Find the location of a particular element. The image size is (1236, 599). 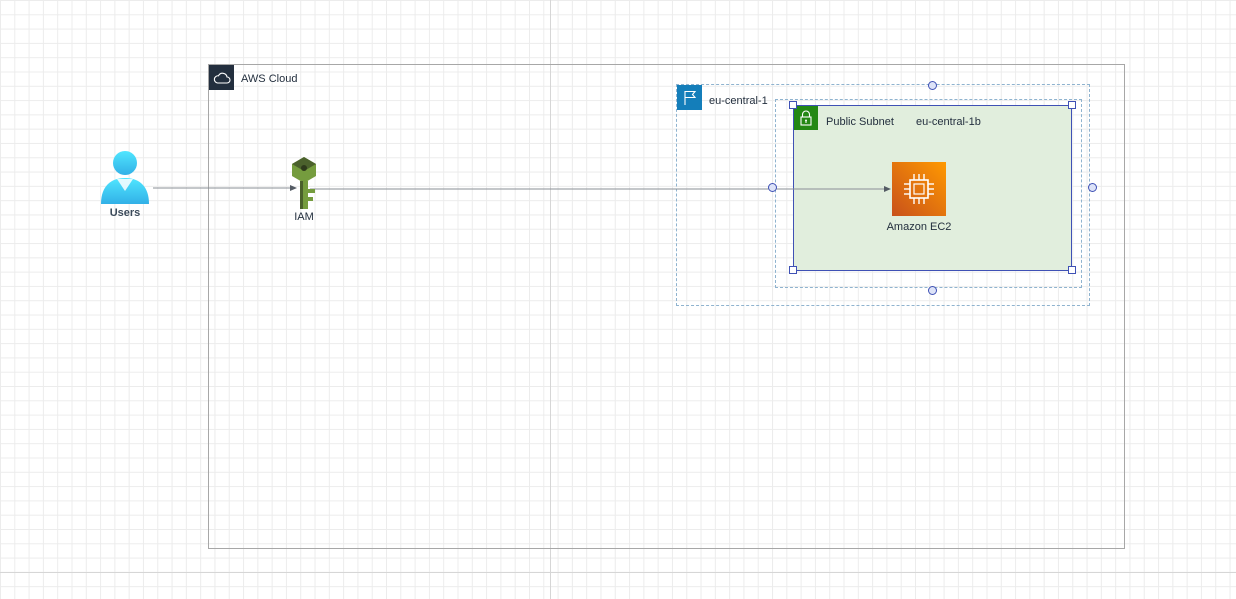

corner-handle-top-right is located at coordinates (1072, 105).